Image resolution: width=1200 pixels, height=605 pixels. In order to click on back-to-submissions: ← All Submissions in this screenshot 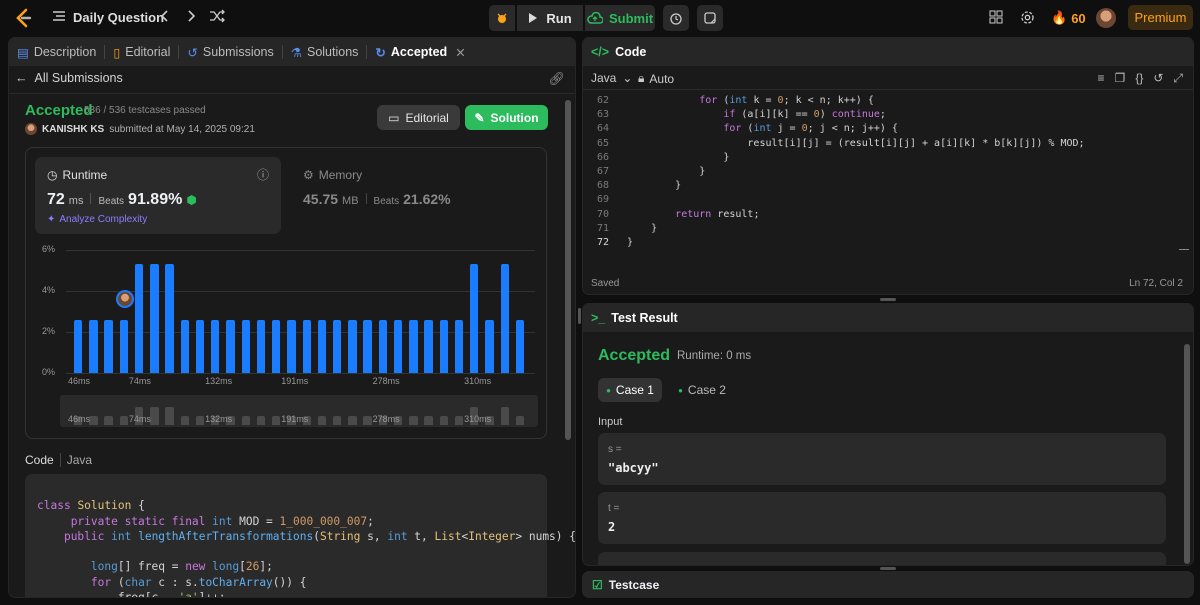, I will do `click(69, 78)`.